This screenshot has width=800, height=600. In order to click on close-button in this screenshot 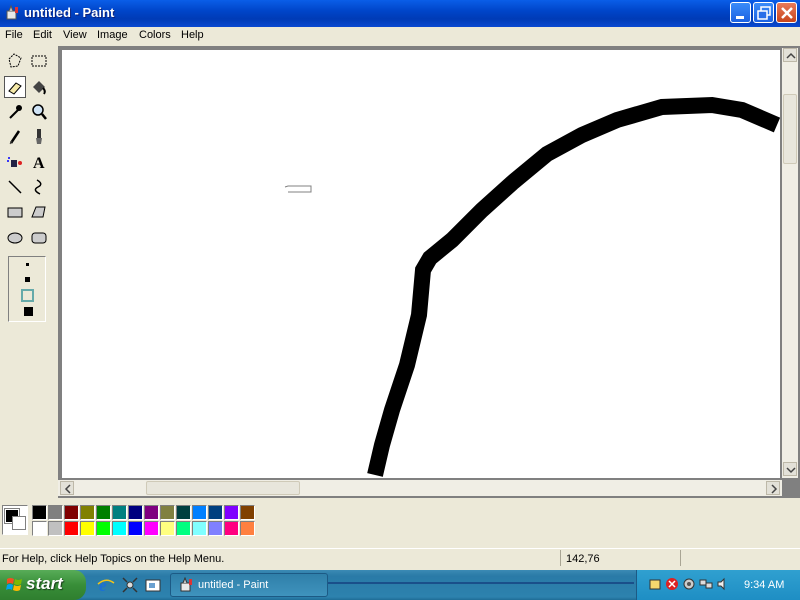, I will do `click(786, 12)`.